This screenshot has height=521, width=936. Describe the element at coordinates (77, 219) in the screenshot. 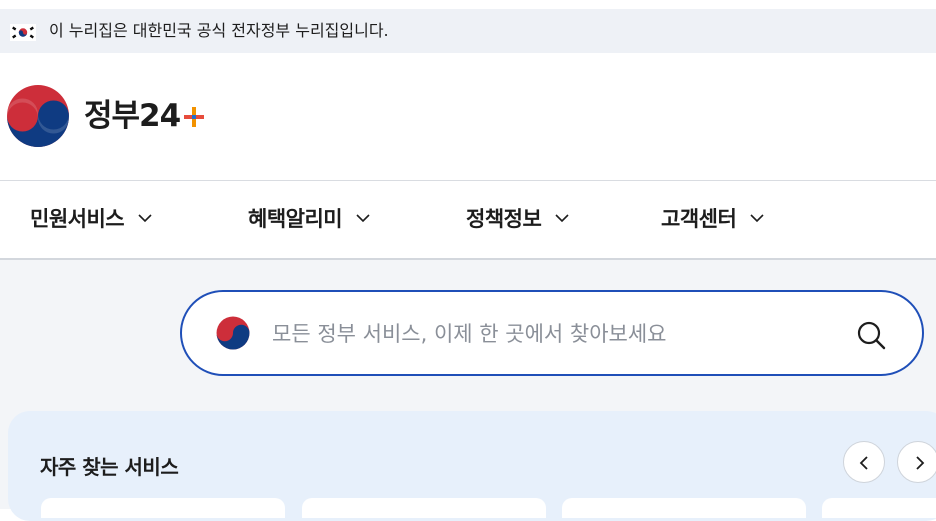

I see `nav-item-label: 민원서비스` at that location.